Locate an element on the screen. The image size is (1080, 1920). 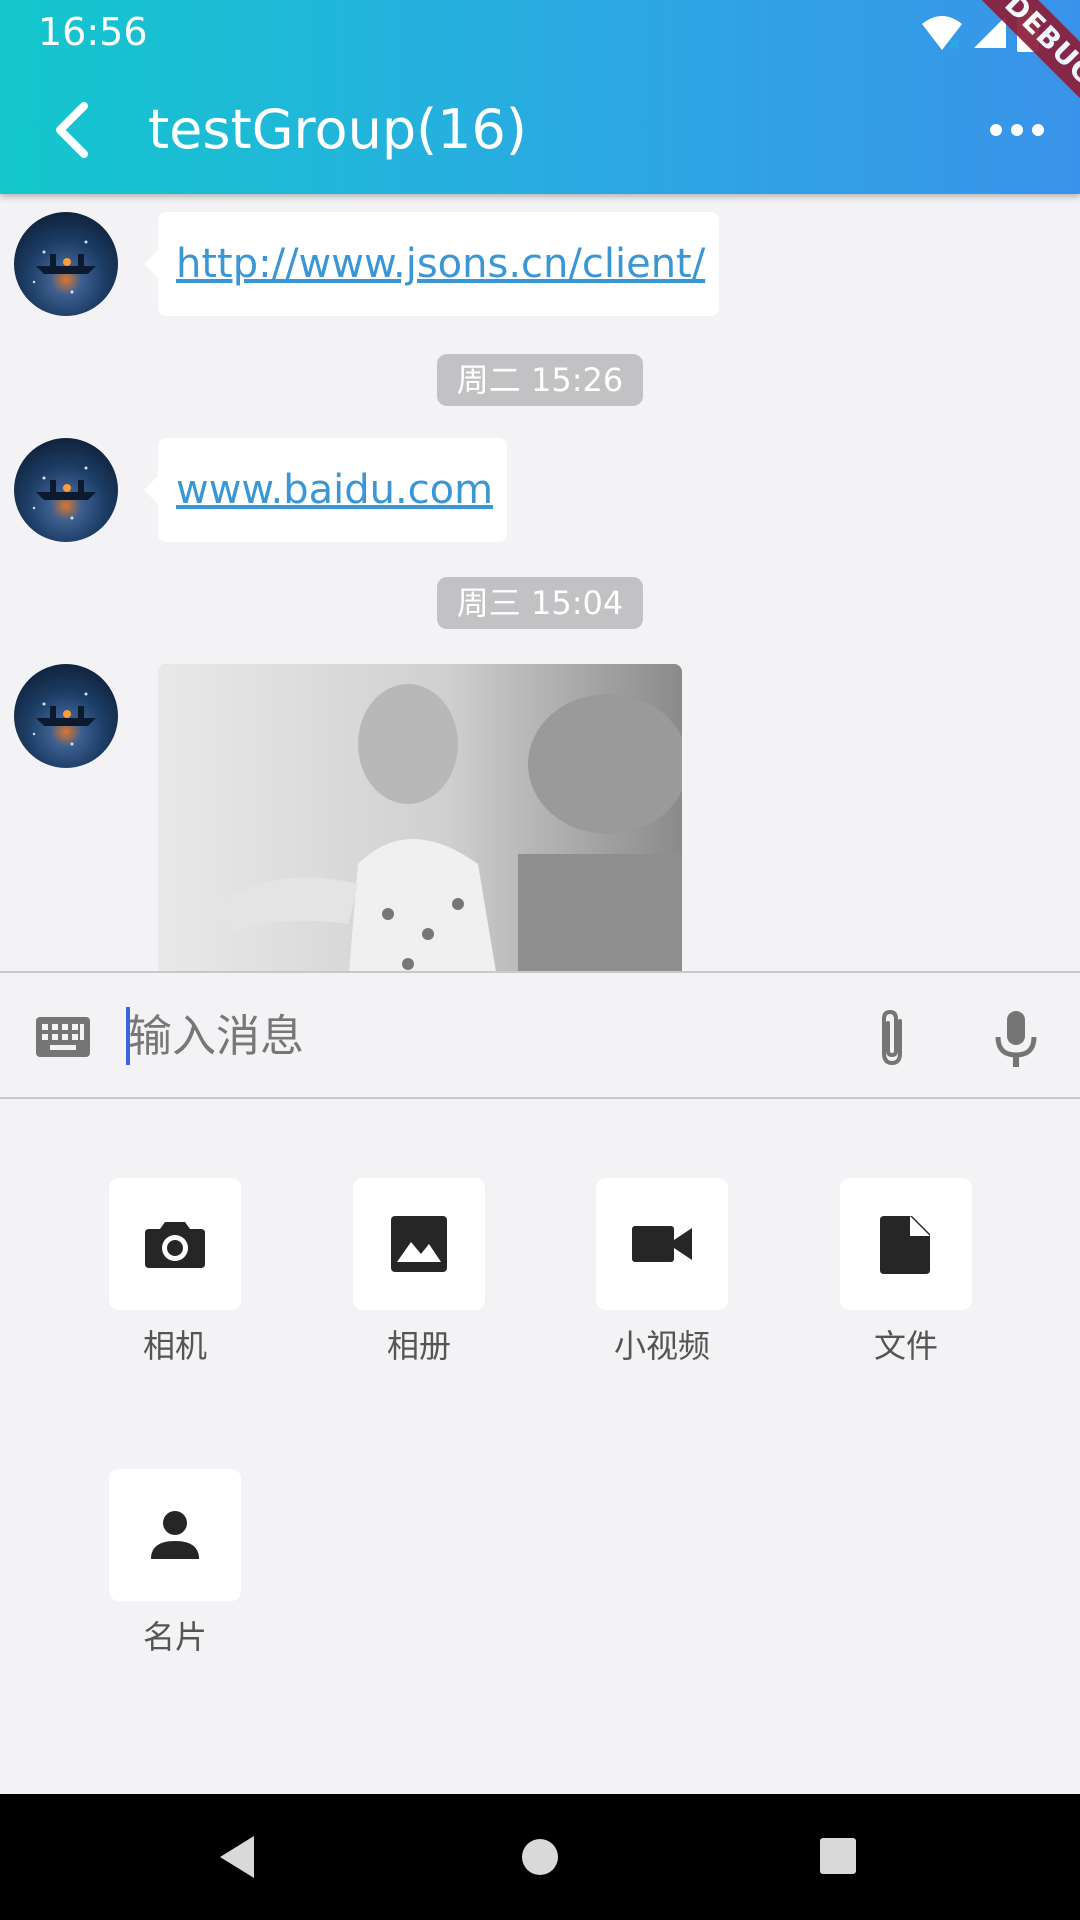
action-short-video: 小视频 is located at coordinates (662, 1272).